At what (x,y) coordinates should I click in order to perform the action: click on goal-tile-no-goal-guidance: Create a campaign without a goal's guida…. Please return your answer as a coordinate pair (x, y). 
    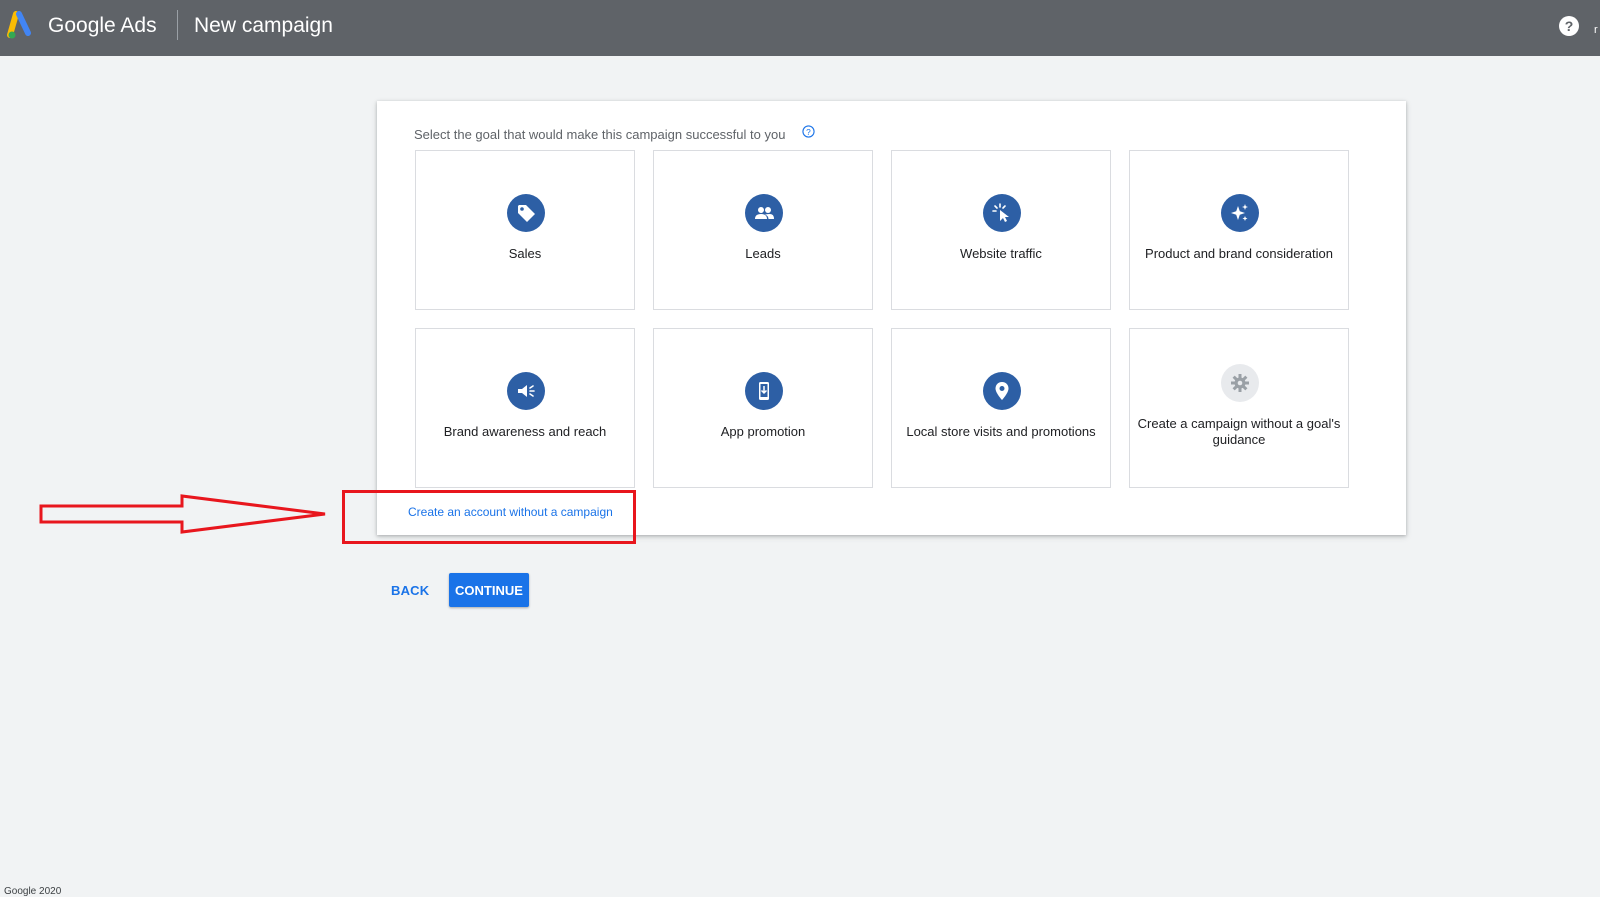
    Looking at the image, I should click on (1239, 408).